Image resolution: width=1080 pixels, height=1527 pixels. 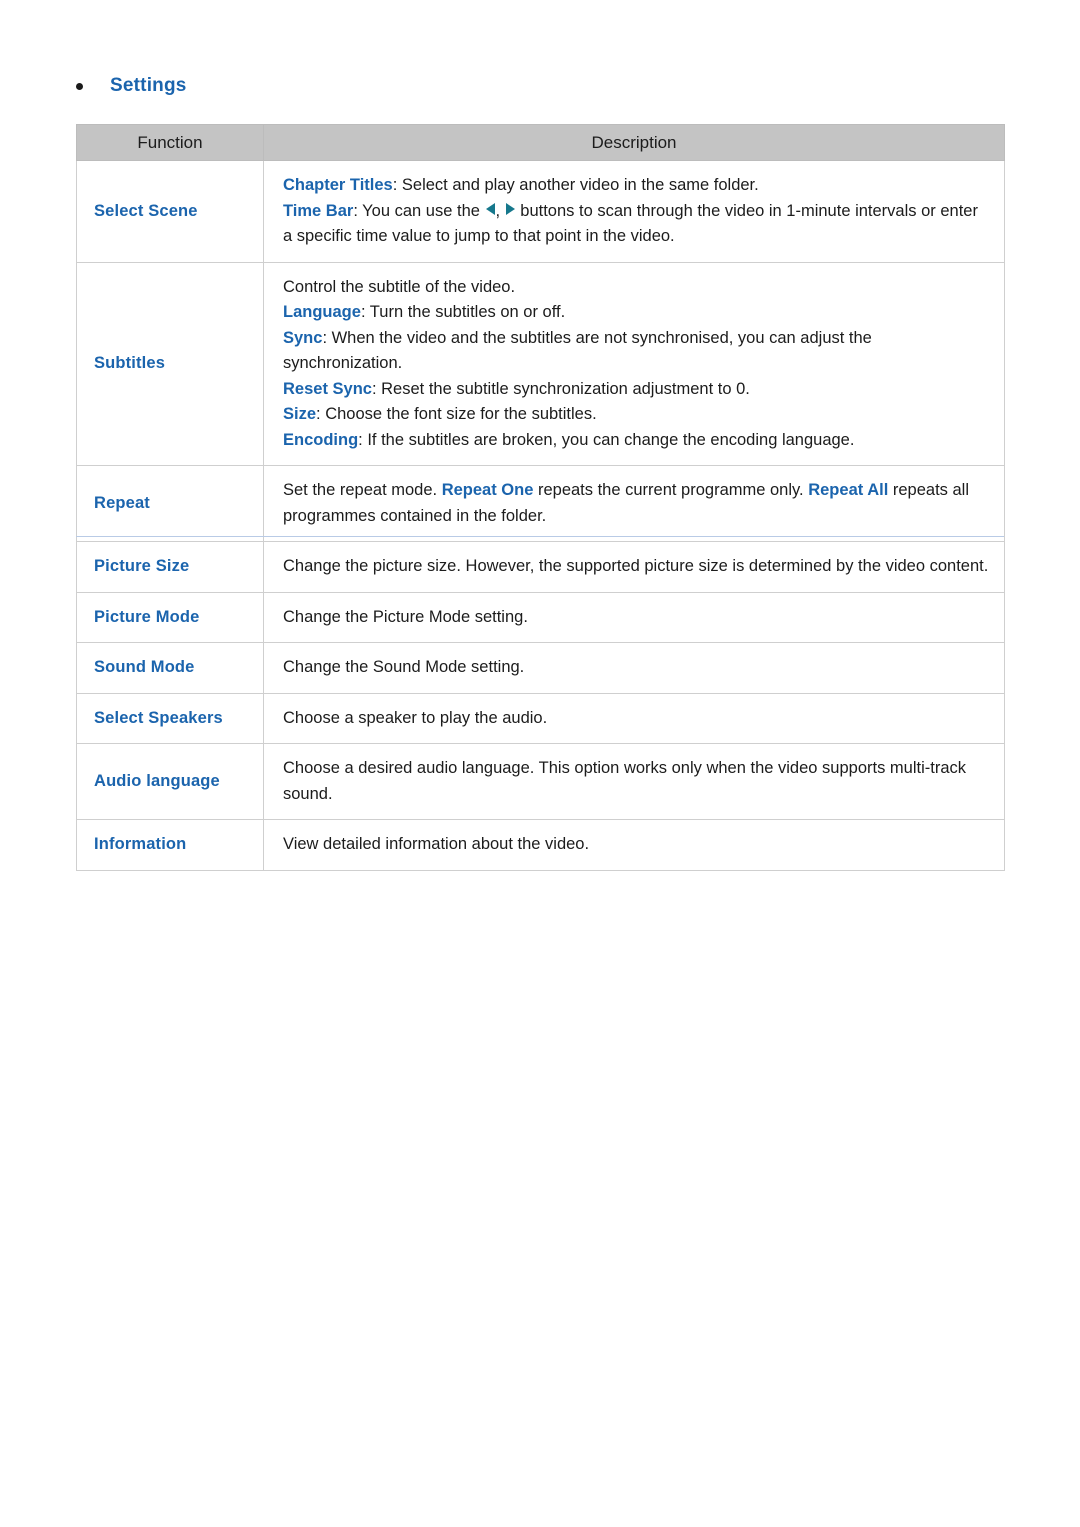 I want to click on function-label-picture-mode: Picture Mode, so click(x=170, y=617).